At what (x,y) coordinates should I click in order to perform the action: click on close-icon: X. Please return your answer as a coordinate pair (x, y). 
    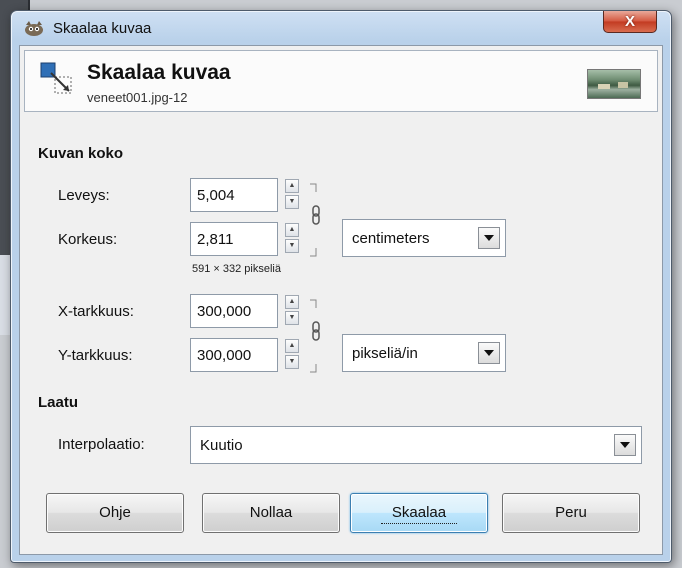
    Looking at the image, I should click on (629, 21).